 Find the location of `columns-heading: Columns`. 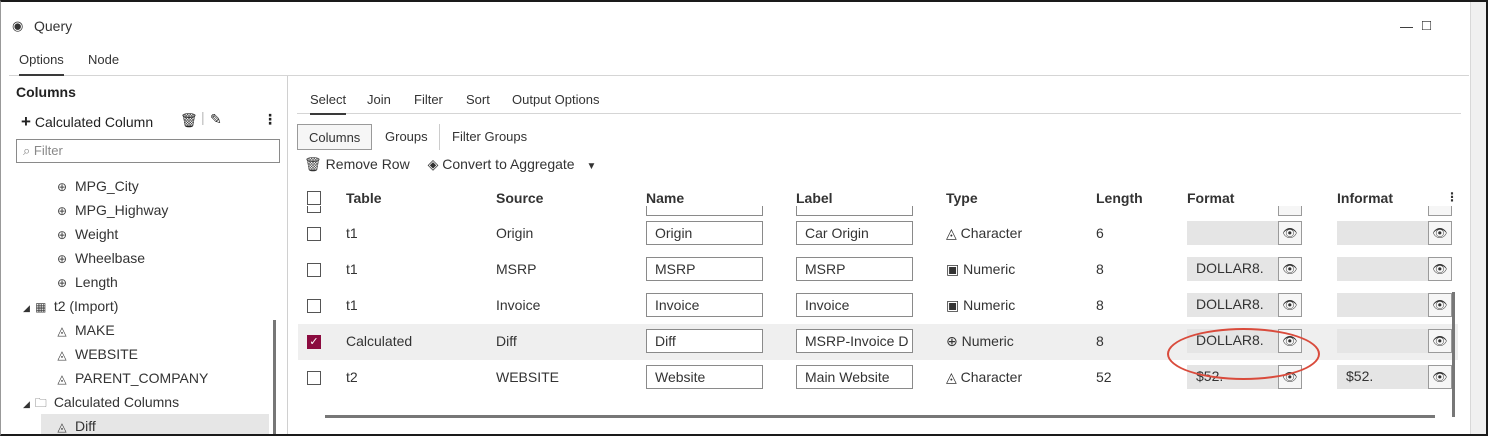

columns-heading: Columns is located at coordinates (46, 92).